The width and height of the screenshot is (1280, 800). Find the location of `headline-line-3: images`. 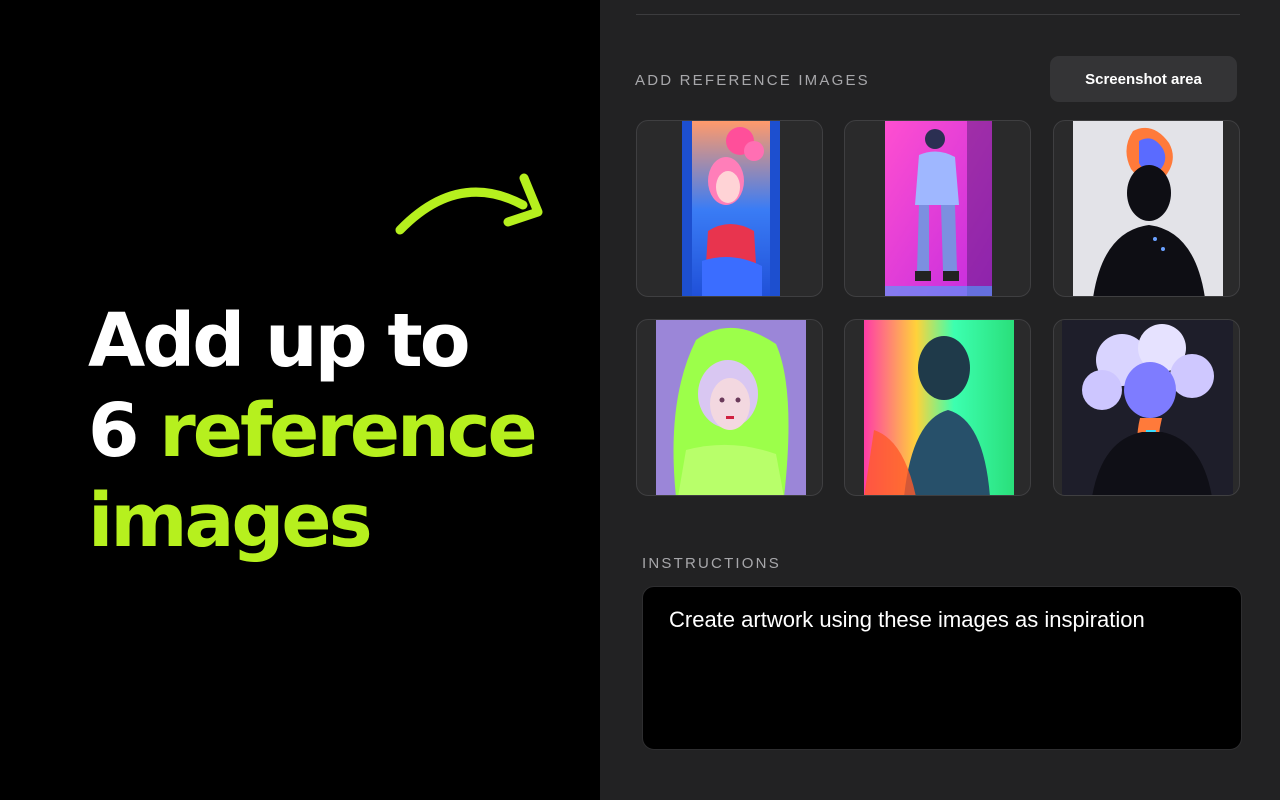

headline-line-3: images is located at coordinates (230, 521).